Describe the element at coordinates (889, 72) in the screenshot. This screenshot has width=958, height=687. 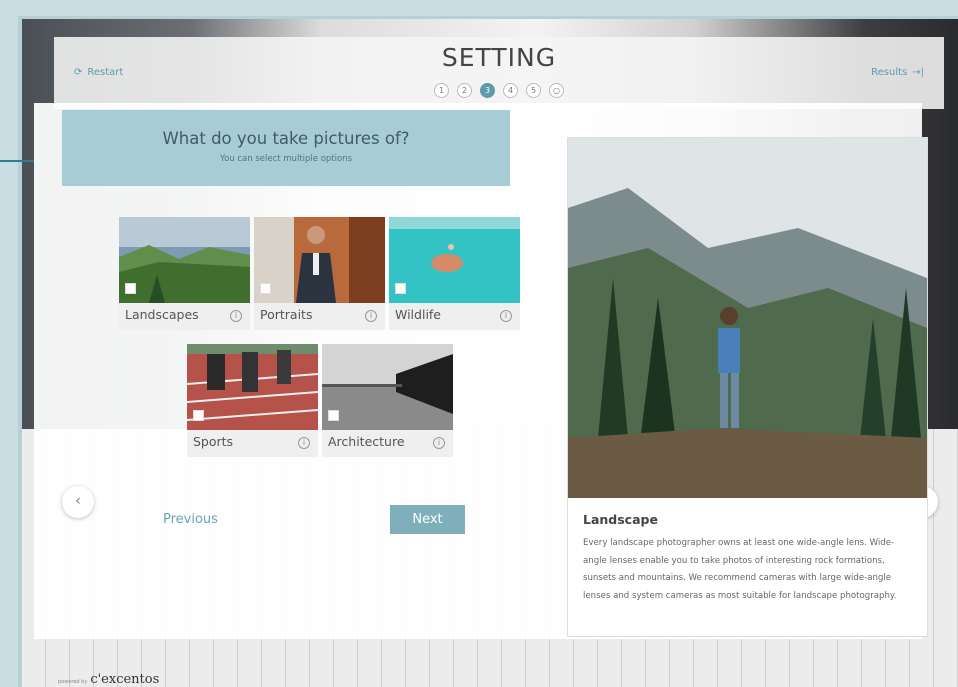
I see `results-label: Results` at that location.